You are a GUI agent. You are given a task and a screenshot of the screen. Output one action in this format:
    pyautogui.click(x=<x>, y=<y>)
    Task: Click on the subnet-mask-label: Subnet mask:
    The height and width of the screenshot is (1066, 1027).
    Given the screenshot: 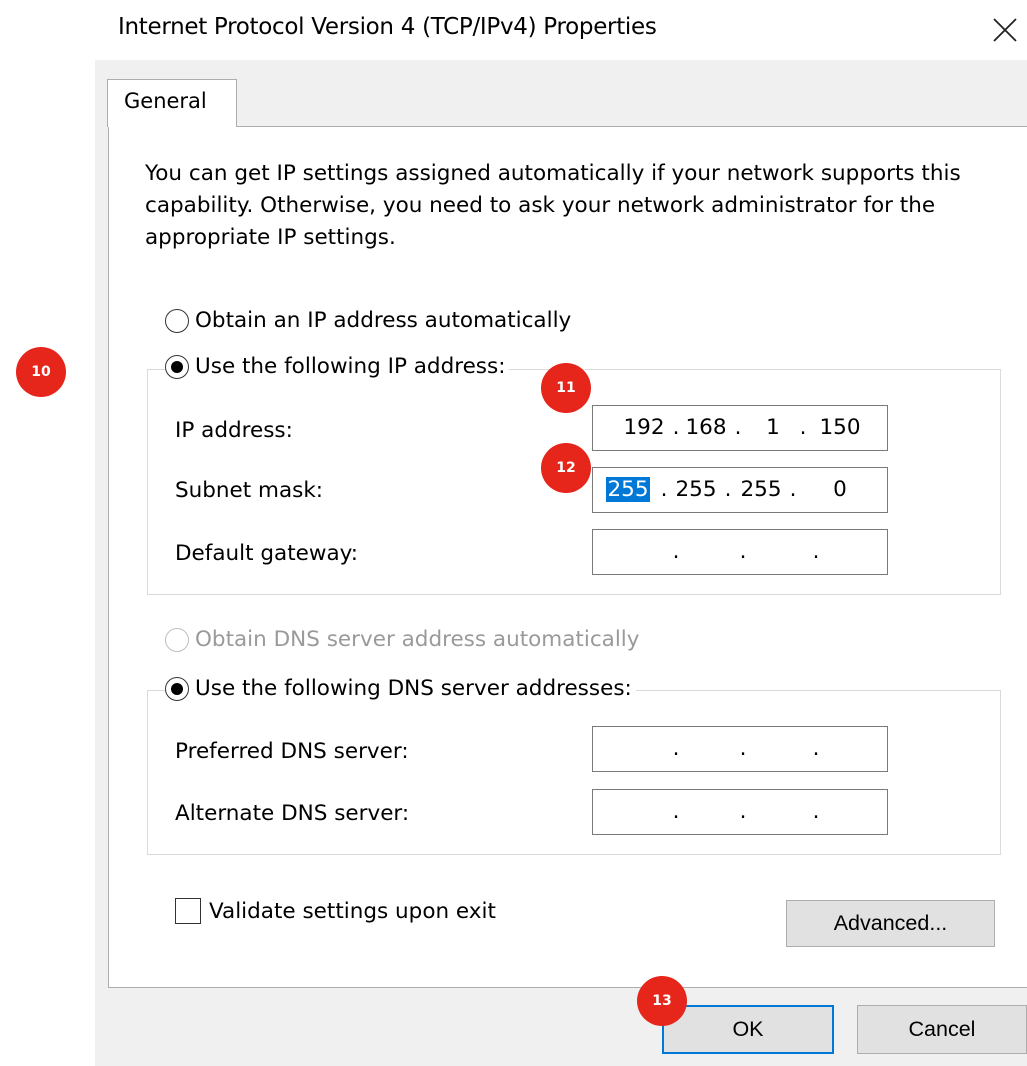 What is the action you would take?
    pyautogui.click(x=249, y=490)
    